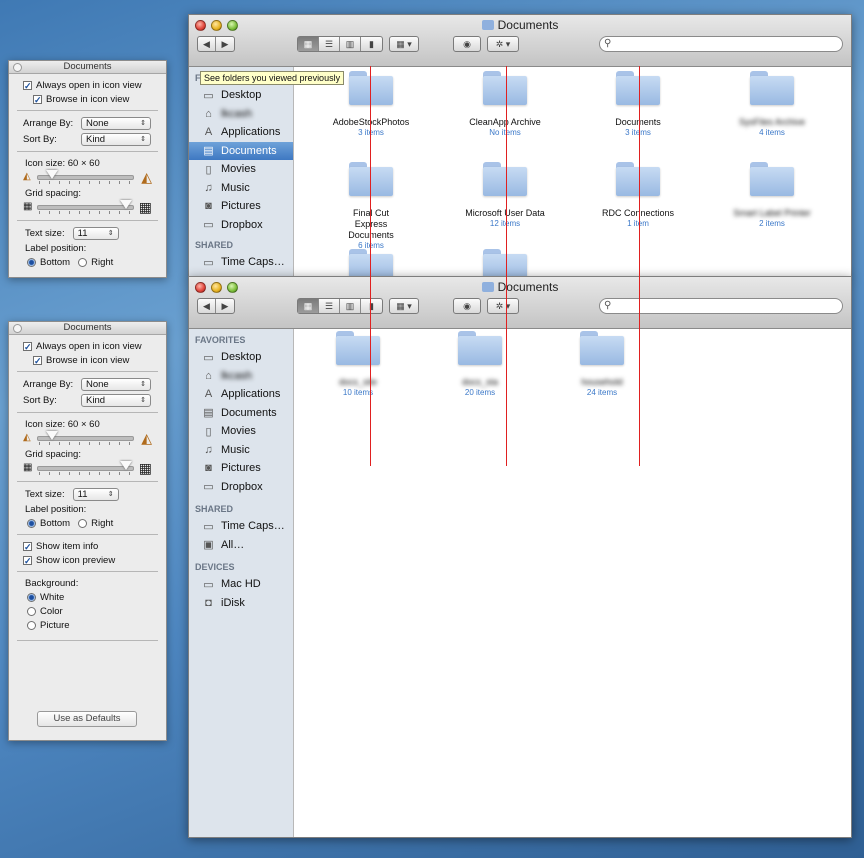 The height and width of the screenshot is (858, 864). Describe the element at coordinates (638, 104) in the screenshot. I see `folder-item: Documents 3 items` at that location.